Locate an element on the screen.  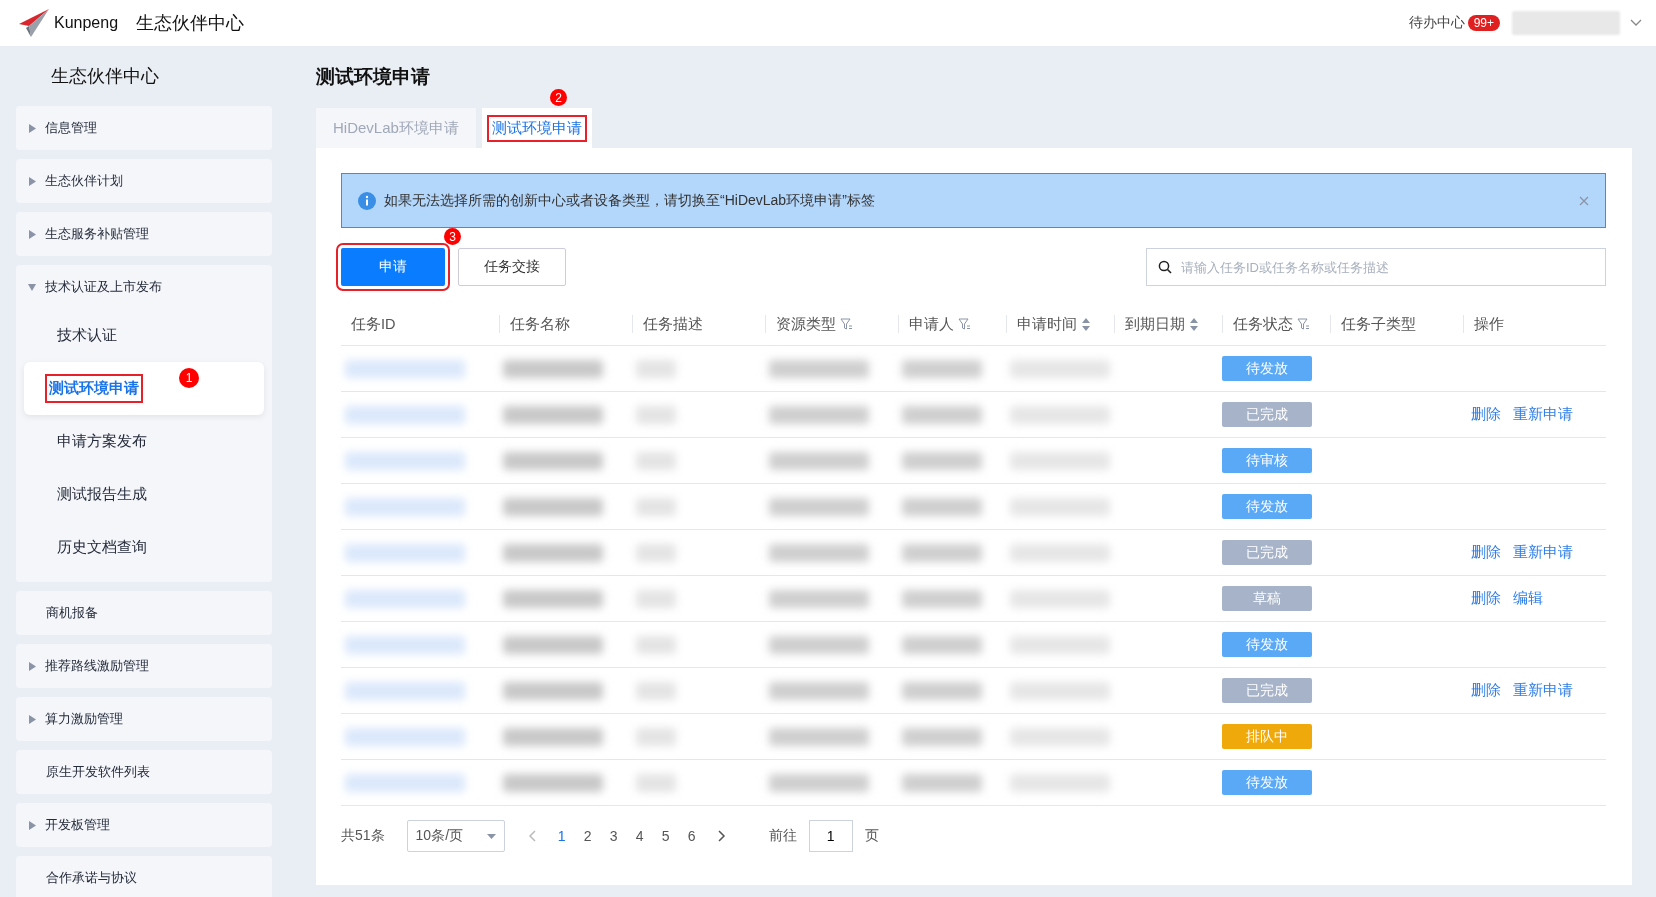
column-header: 任务状态 is located at coordinates (1263, 324).